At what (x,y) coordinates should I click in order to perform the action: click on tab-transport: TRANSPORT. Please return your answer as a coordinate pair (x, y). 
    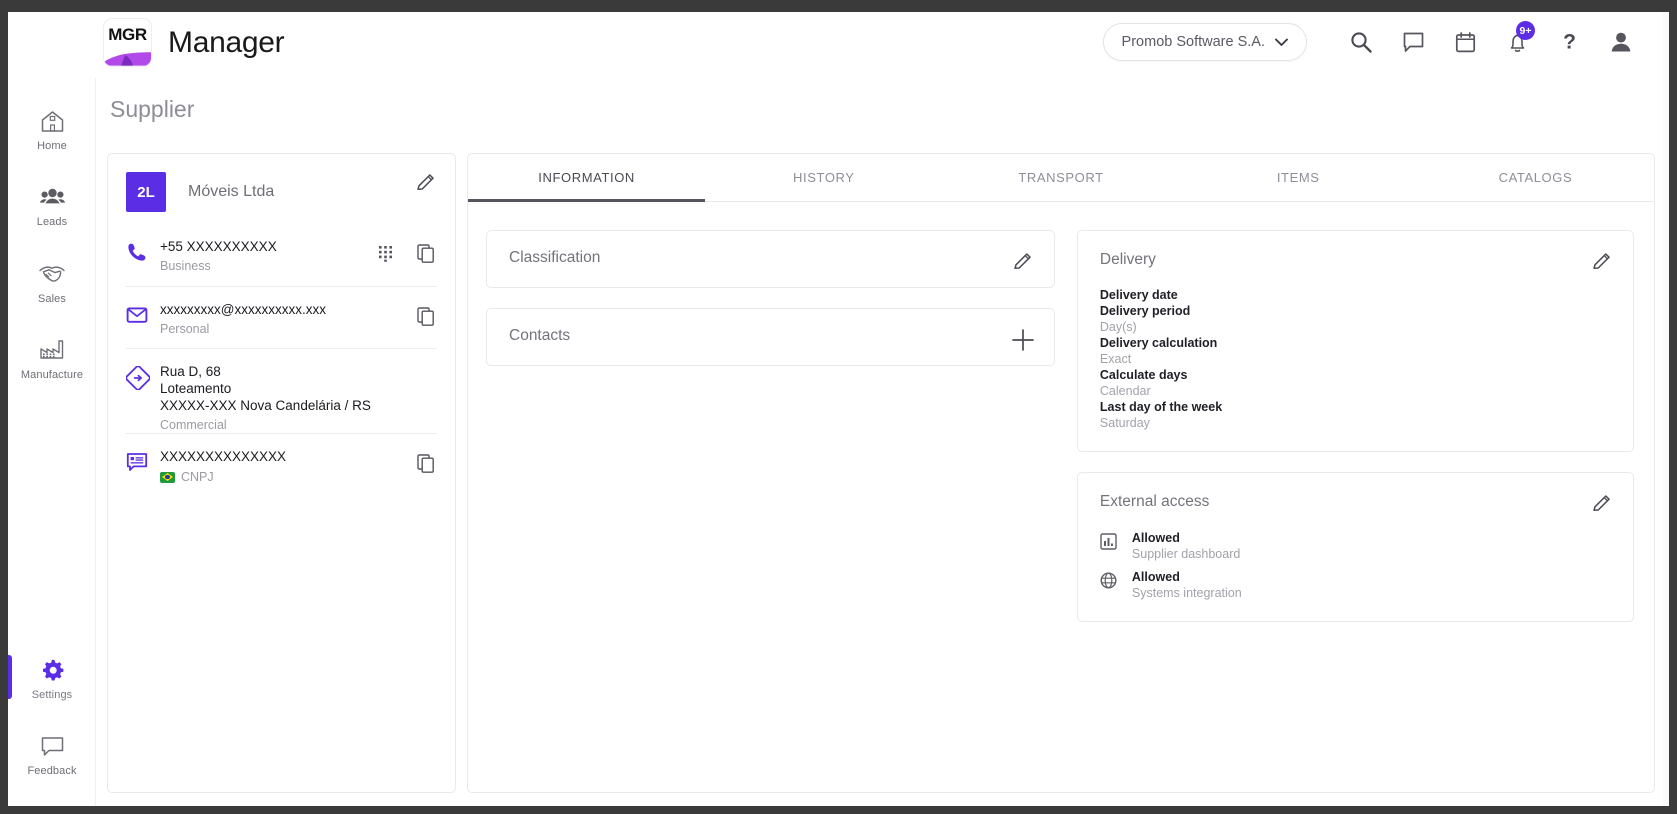
    Looking at the image, I should click on (1060, 177).